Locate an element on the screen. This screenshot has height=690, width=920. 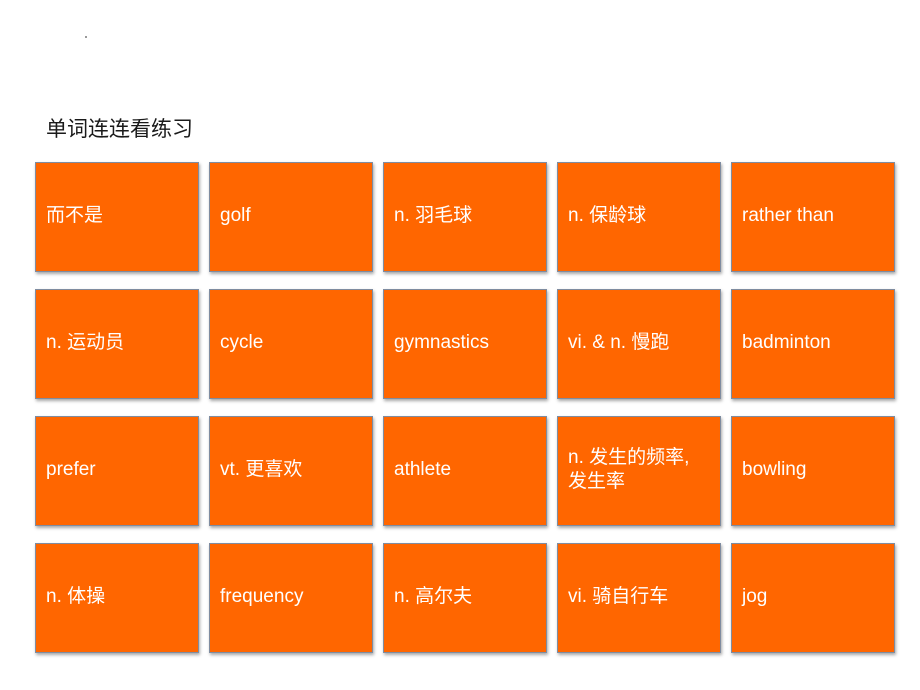
word-card-label: n. 高尔夫 is located at coordinates (433, 596).